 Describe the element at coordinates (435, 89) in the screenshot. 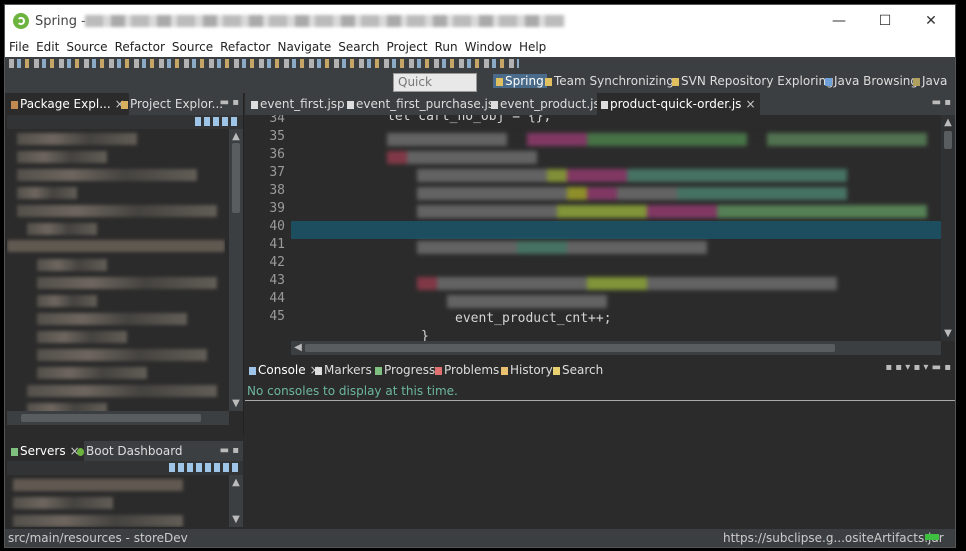

I see `quick-access-input: Quick Access` at that location.